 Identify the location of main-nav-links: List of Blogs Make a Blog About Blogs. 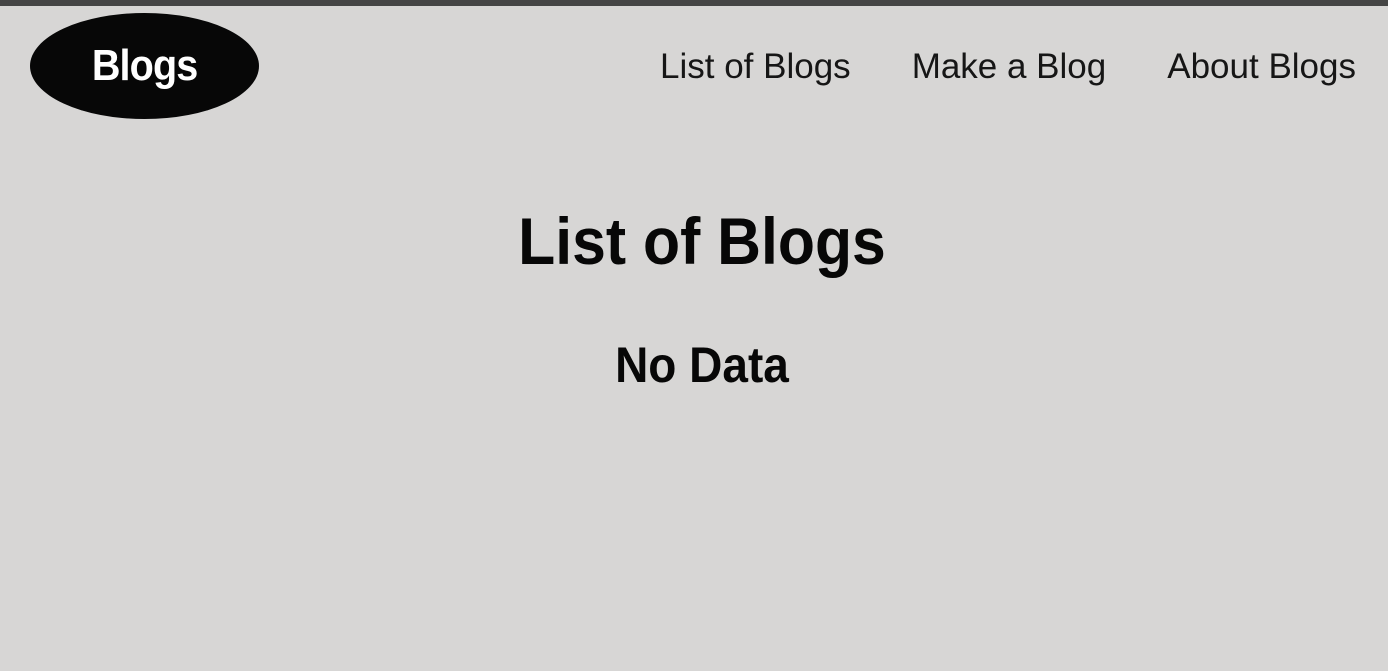
(1008, 67).